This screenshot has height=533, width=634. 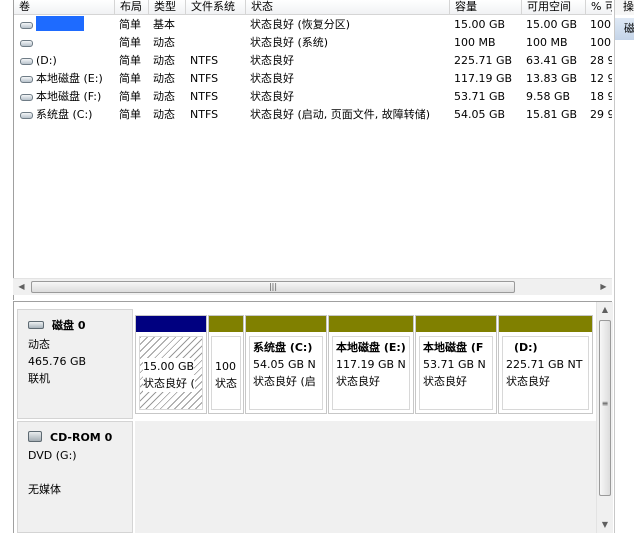 I want to click on redacted-volume-name, so click(x=60, y=23).